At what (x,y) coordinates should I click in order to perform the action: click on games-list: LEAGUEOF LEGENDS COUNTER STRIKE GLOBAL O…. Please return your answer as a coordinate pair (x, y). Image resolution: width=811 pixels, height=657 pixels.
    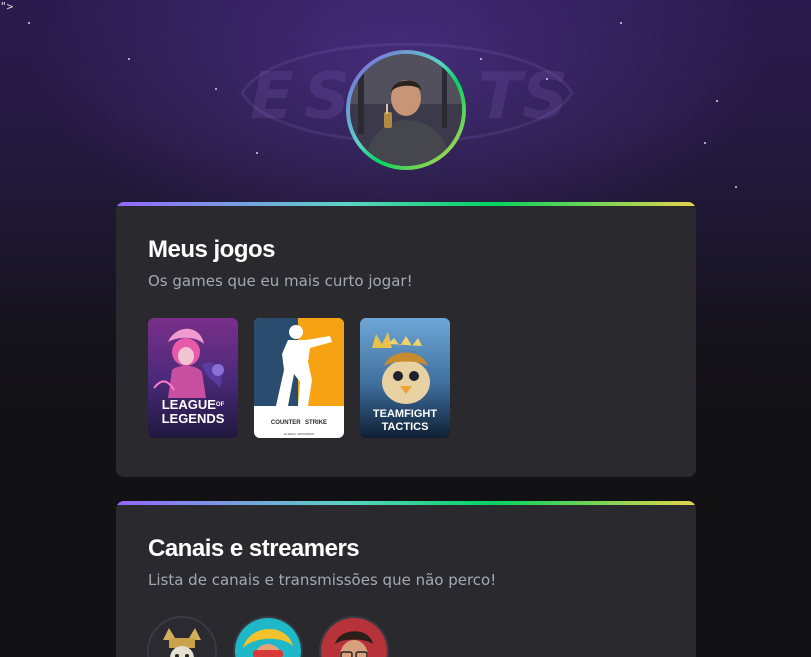
    Looking at the image, I should click on (299, 378).